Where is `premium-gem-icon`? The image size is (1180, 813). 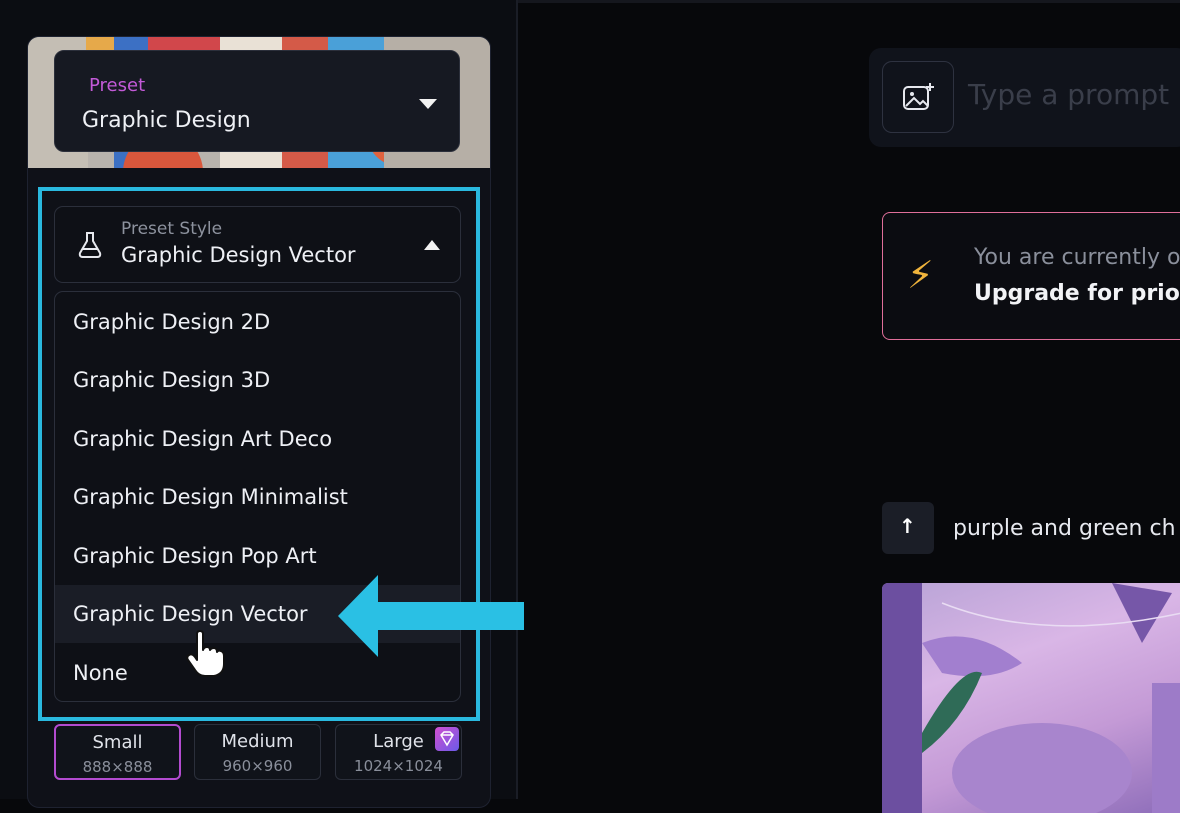 premium-gem-icon is located at coordinates (447, 739).